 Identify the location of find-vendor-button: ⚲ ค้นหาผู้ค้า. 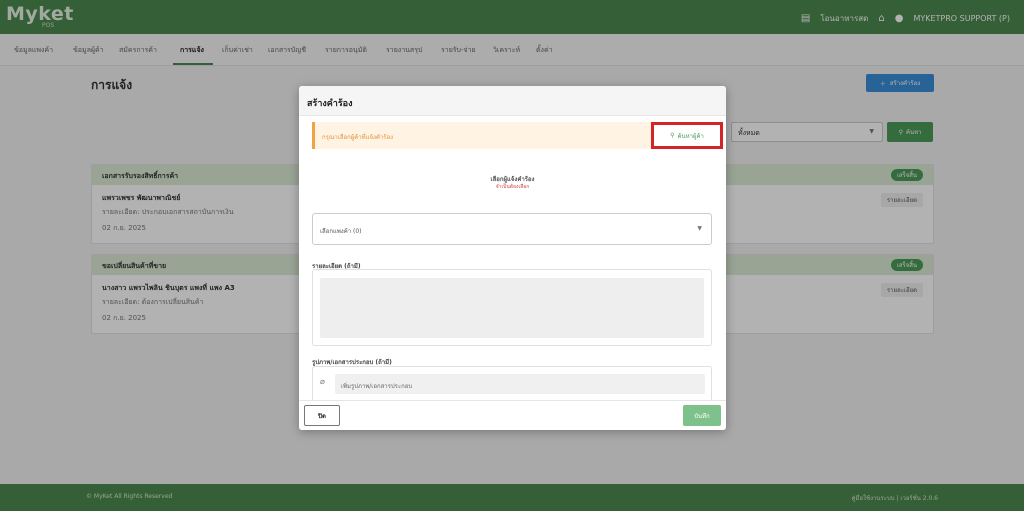
(687, 135).